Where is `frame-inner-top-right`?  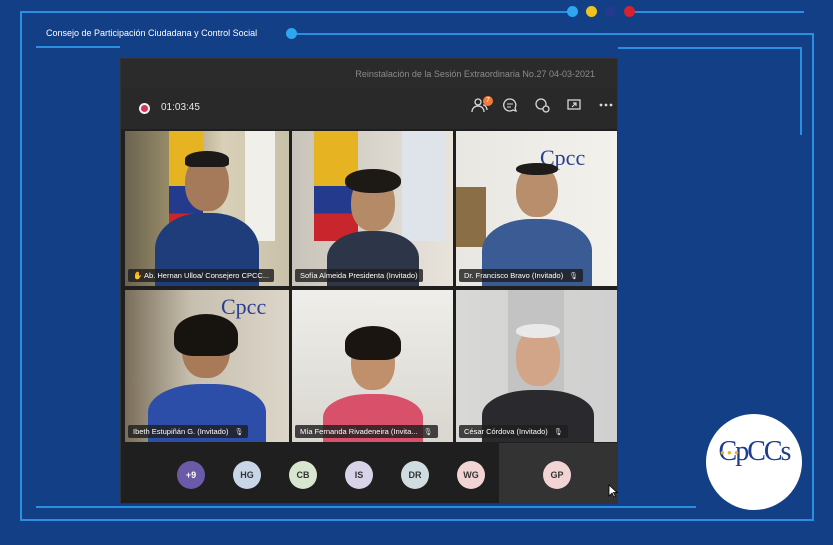 frame-inner-top-right is located at coordinates (710, 48).